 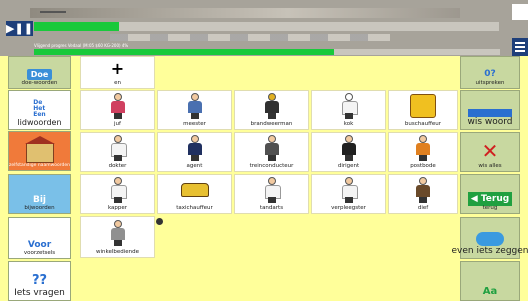 What do you see at coordinates (117, 83) in the screenshot?
I see `cell-label: en` at bounding box center [117, 83].